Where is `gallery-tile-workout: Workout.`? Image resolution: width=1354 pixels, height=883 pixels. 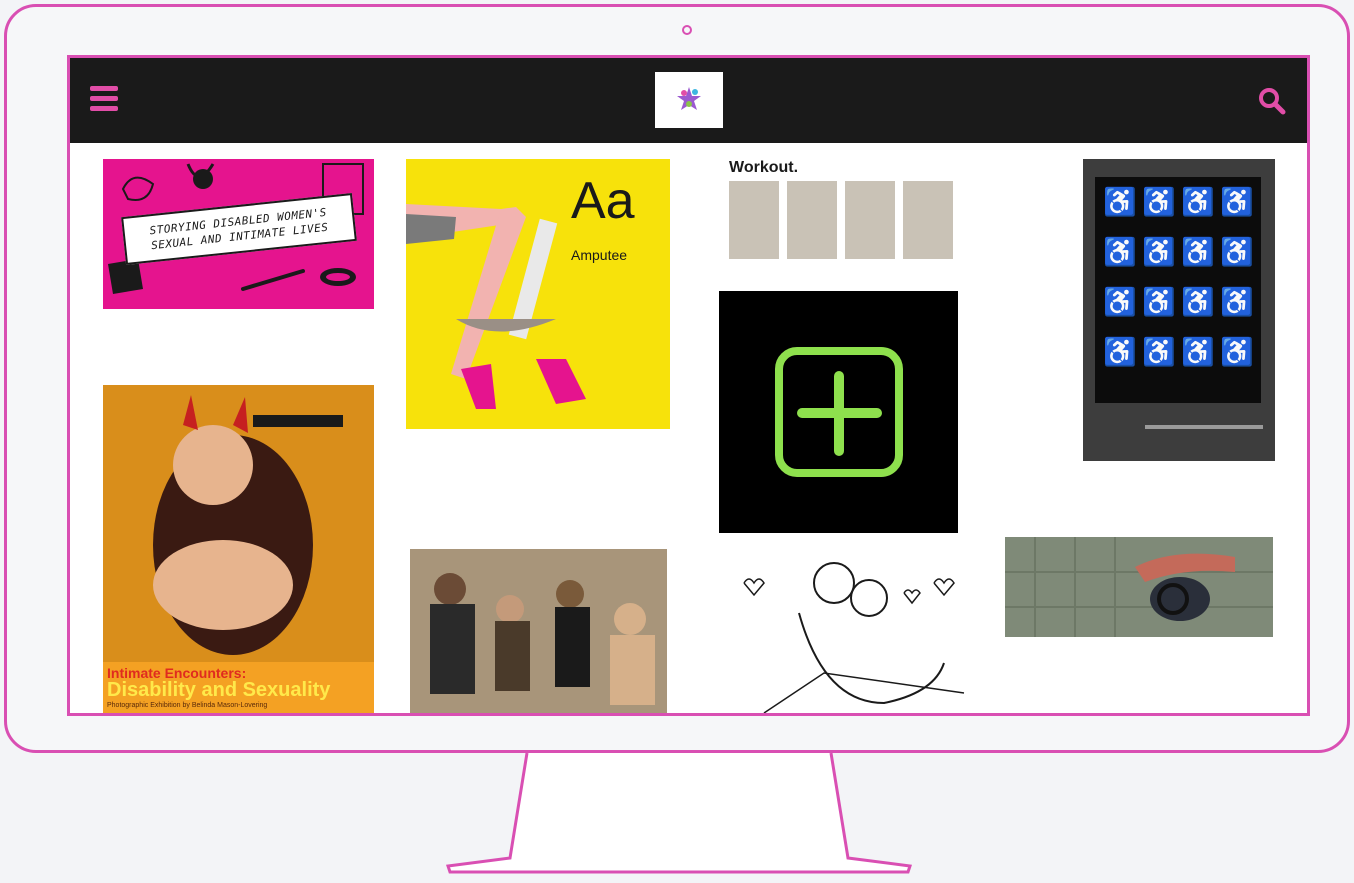 gallery-tile-workout: Workout. is located at coordinates (841, 214).